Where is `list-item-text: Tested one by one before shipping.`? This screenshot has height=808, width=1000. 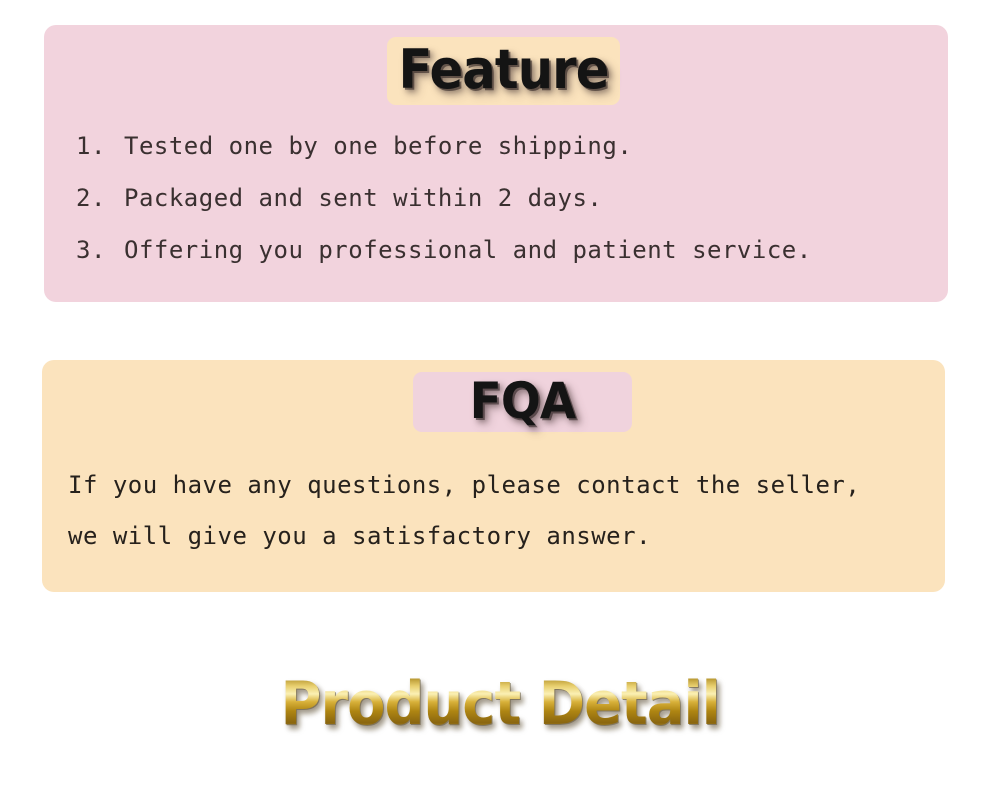
list-item-text: Tested one by one before shipping. is located at coordinates (378, 146).